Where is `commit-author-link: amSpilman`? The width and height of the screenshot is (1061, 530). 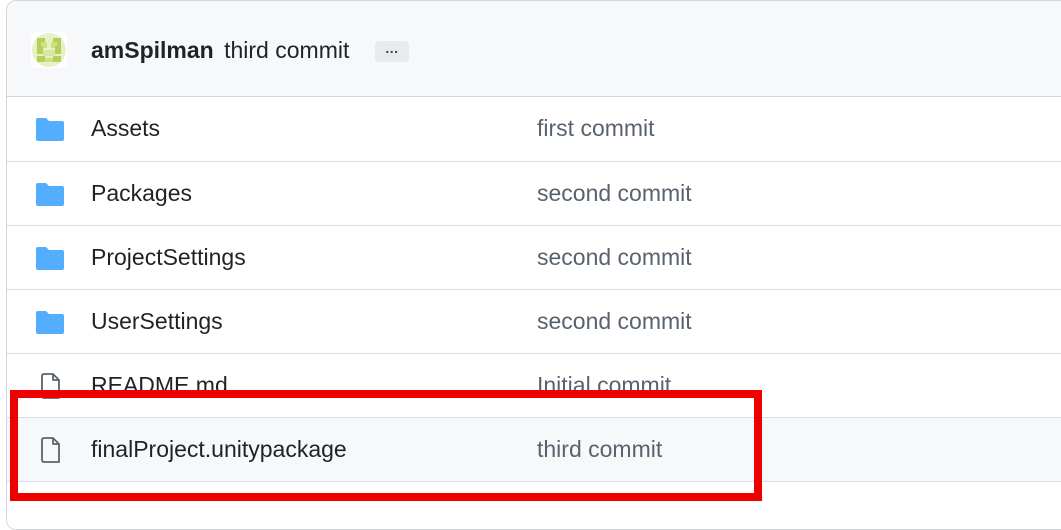
commit-author-link: amSpilman is located at coordinates (152, 50).